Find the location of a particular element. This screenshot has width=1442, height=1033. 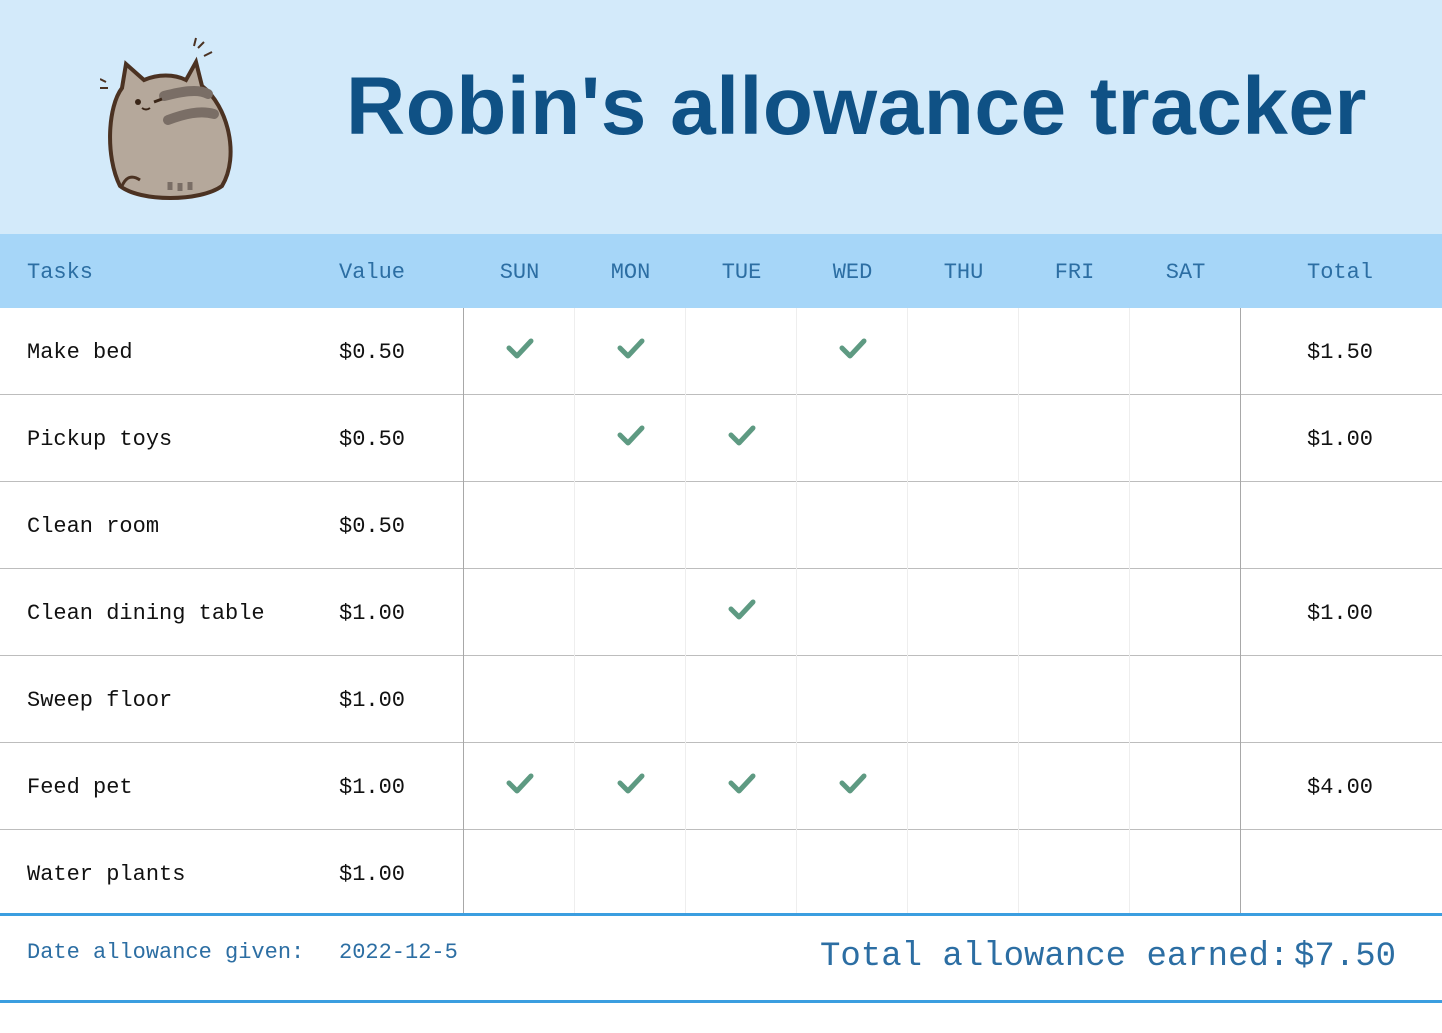

row-total: $4.00 is located at coordinates (1340, 787).